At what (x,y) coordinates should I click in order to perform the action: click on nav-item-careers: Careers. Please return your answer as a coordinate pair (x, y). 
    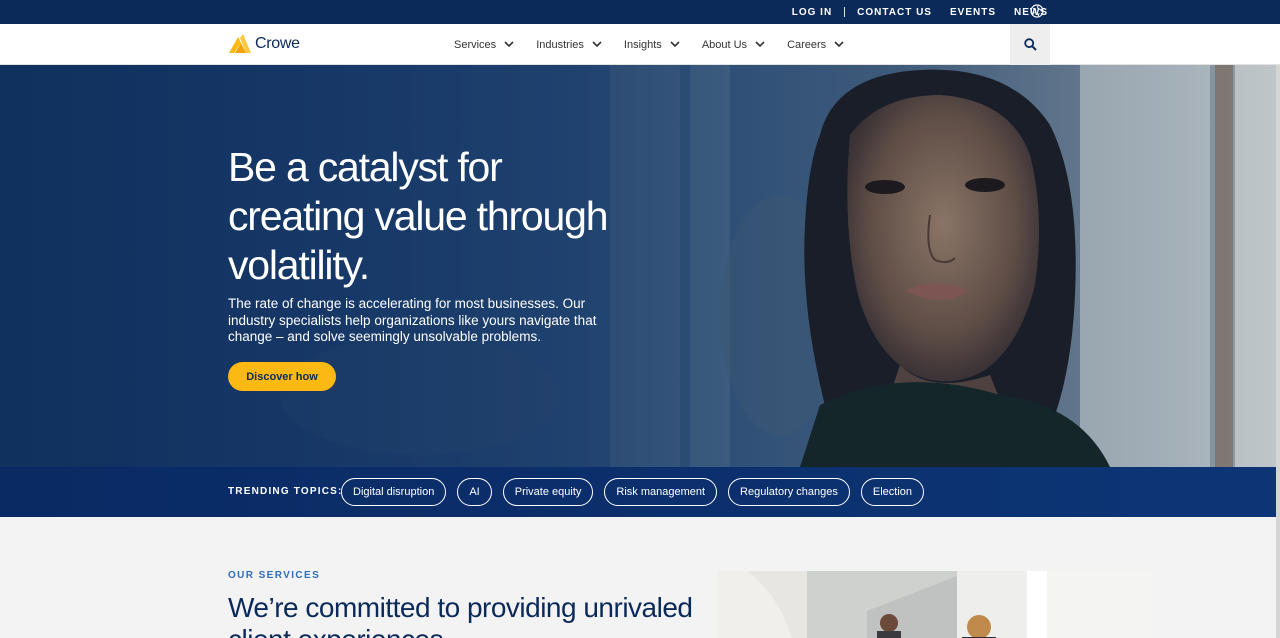
    Looking at the image, I should click on (815, 45).